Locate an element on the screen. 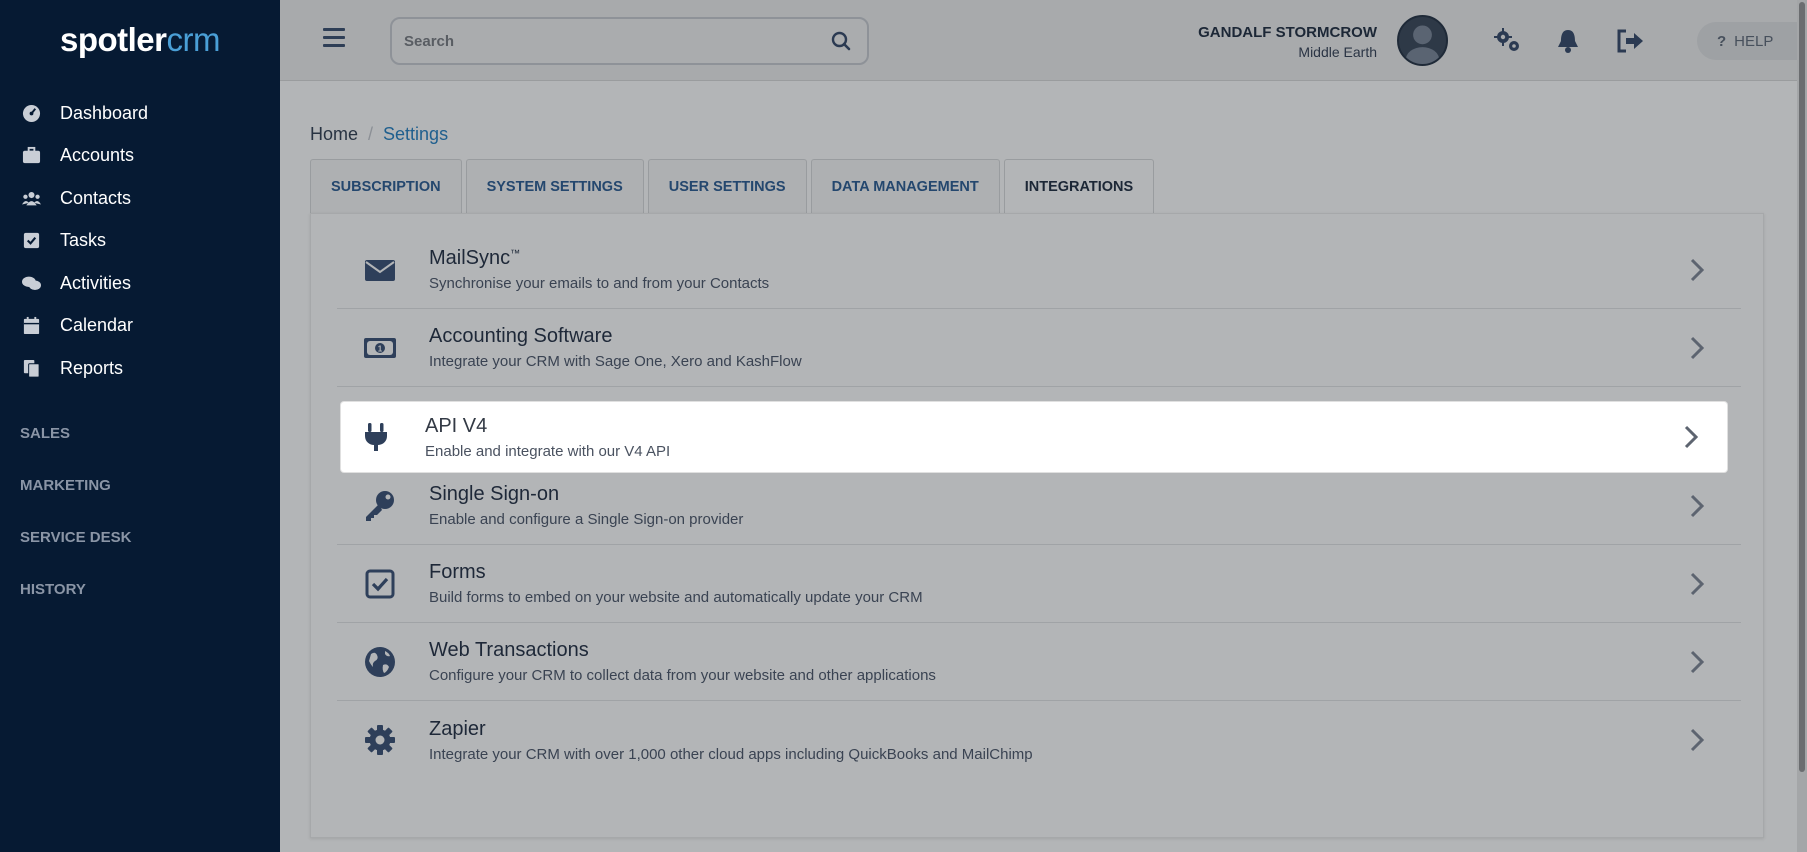  bell-icon is located at coordinates (1568, 41).